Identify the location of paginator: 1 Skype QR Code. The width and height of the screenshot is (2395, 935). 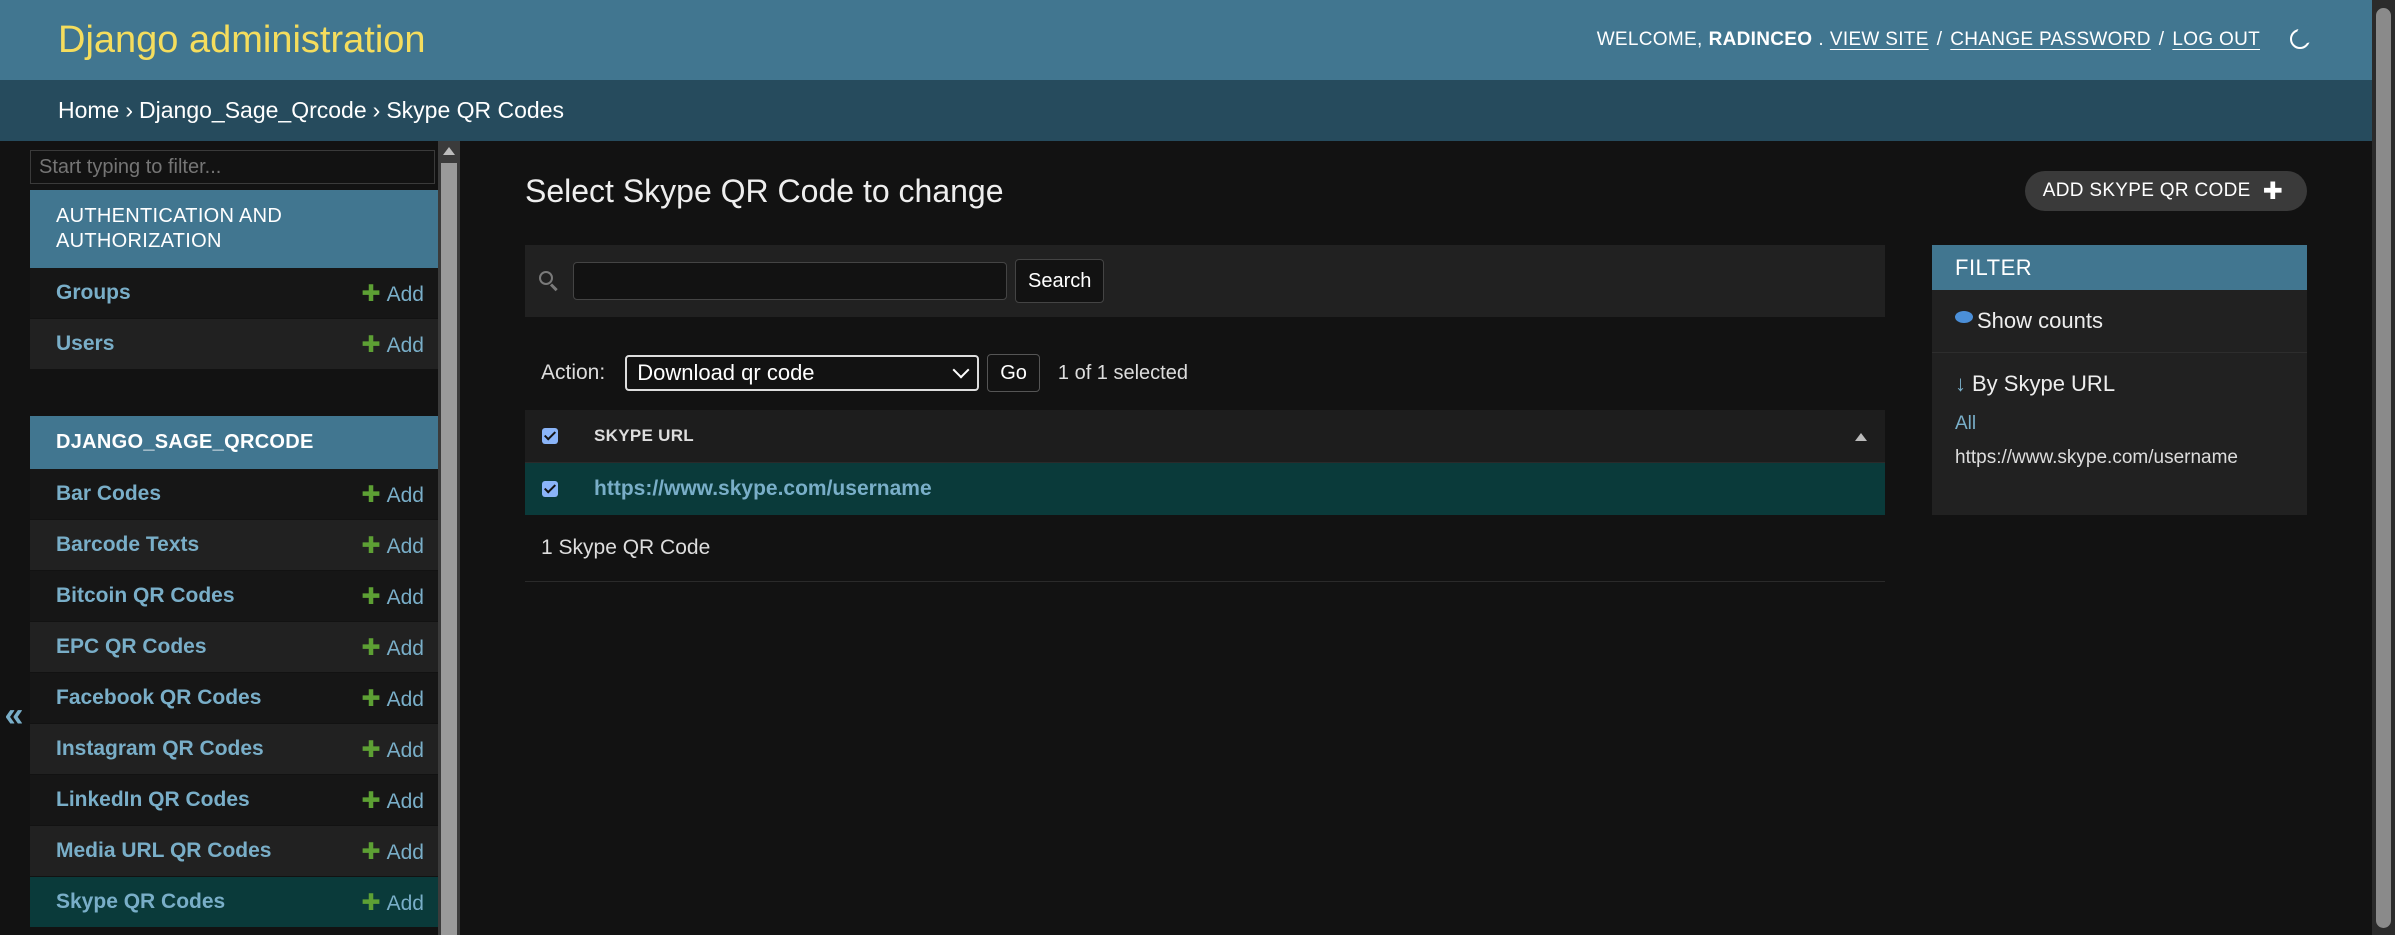
(1205, 548).